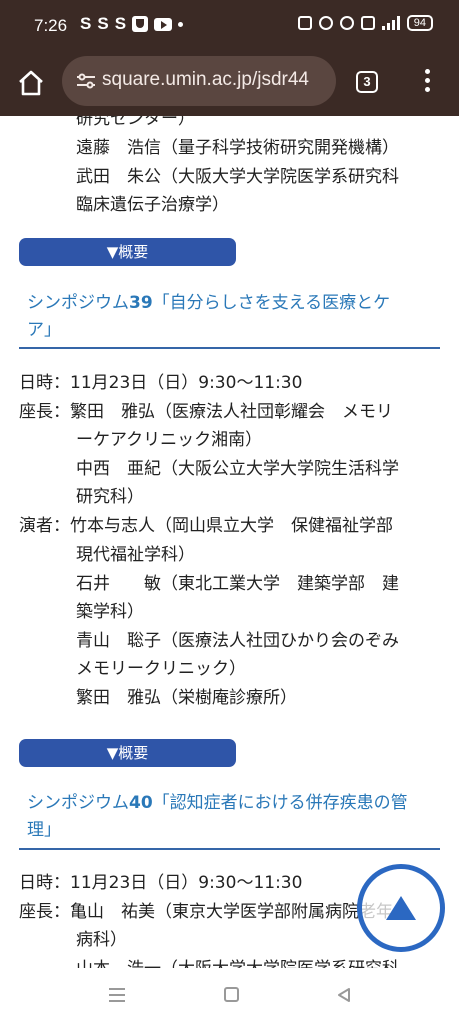  Describe the element at coordinates (206, 526) in the screenshot. I see `speaker-line: 演者：竹本与志人（岡山県立大学 保健福祉学部` at that location.